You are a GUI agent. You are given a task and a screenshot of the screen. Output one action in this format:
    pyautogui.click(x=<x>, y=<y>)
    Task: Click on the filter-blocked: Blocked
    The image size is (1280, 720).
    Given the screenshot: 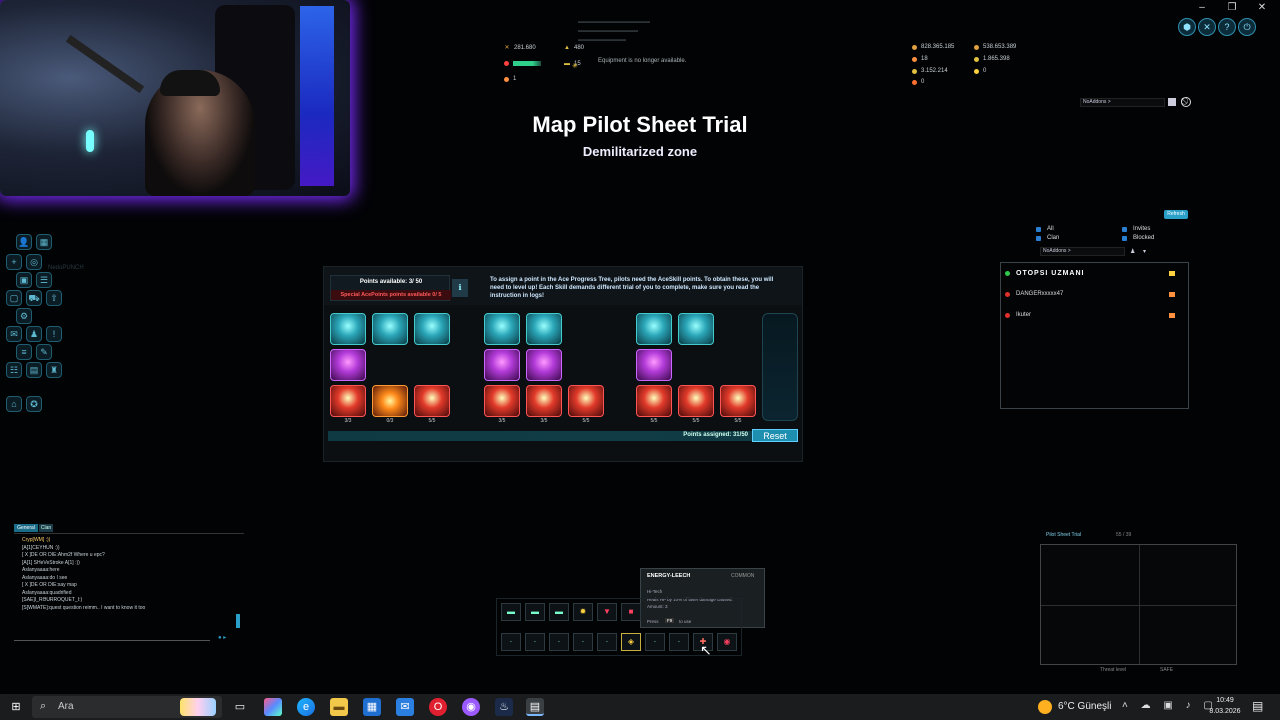 What is the action you would take?
    pyautogui.click(x=1138, y=238)
    